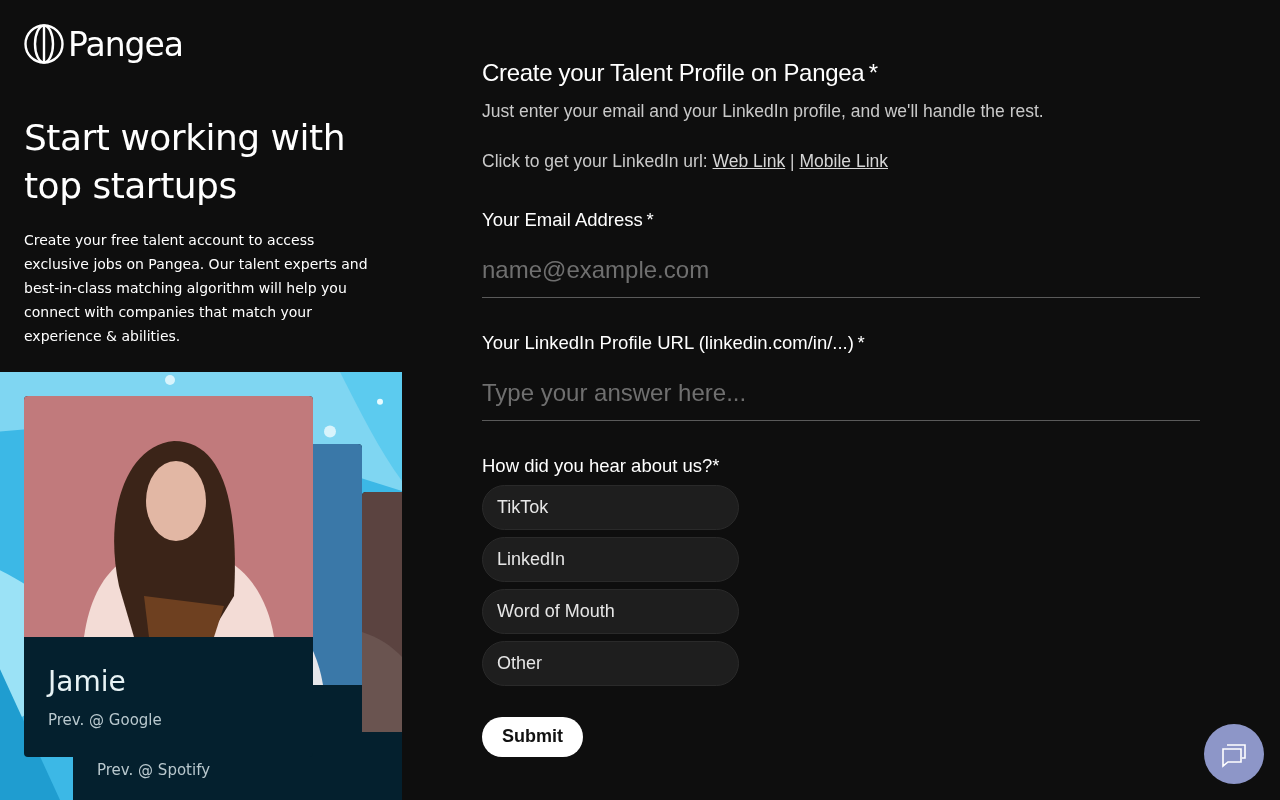 The image size is (1280, 800). Describe the element at coordinates (568, 219) in the screenshot. I see `field-label: Your Email Address *` at that location.